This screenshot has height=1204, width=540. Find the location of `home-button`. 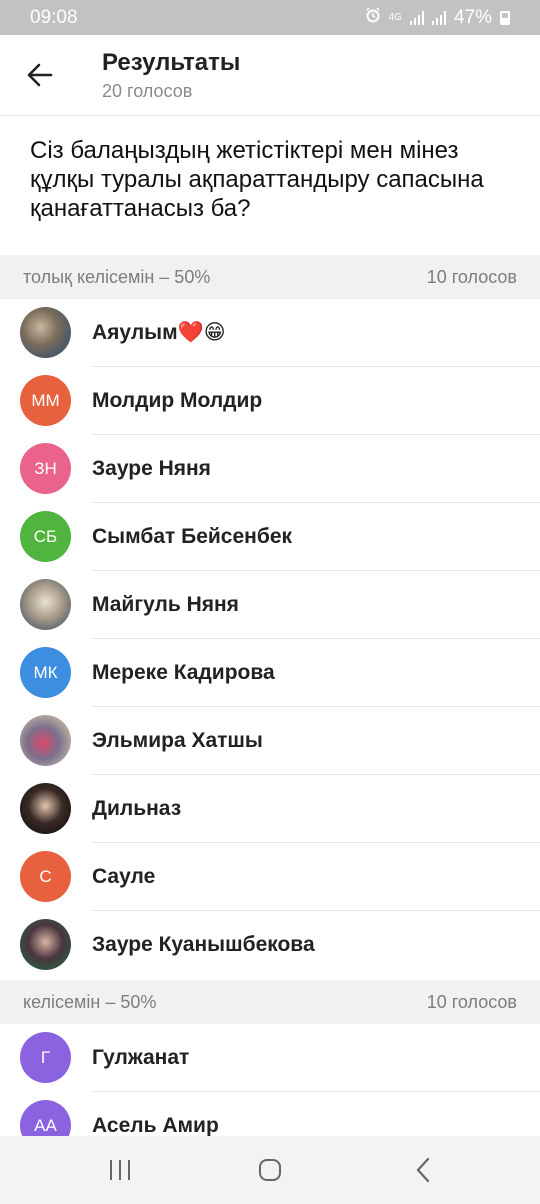

home-button is located at coordinates (270, 1170).